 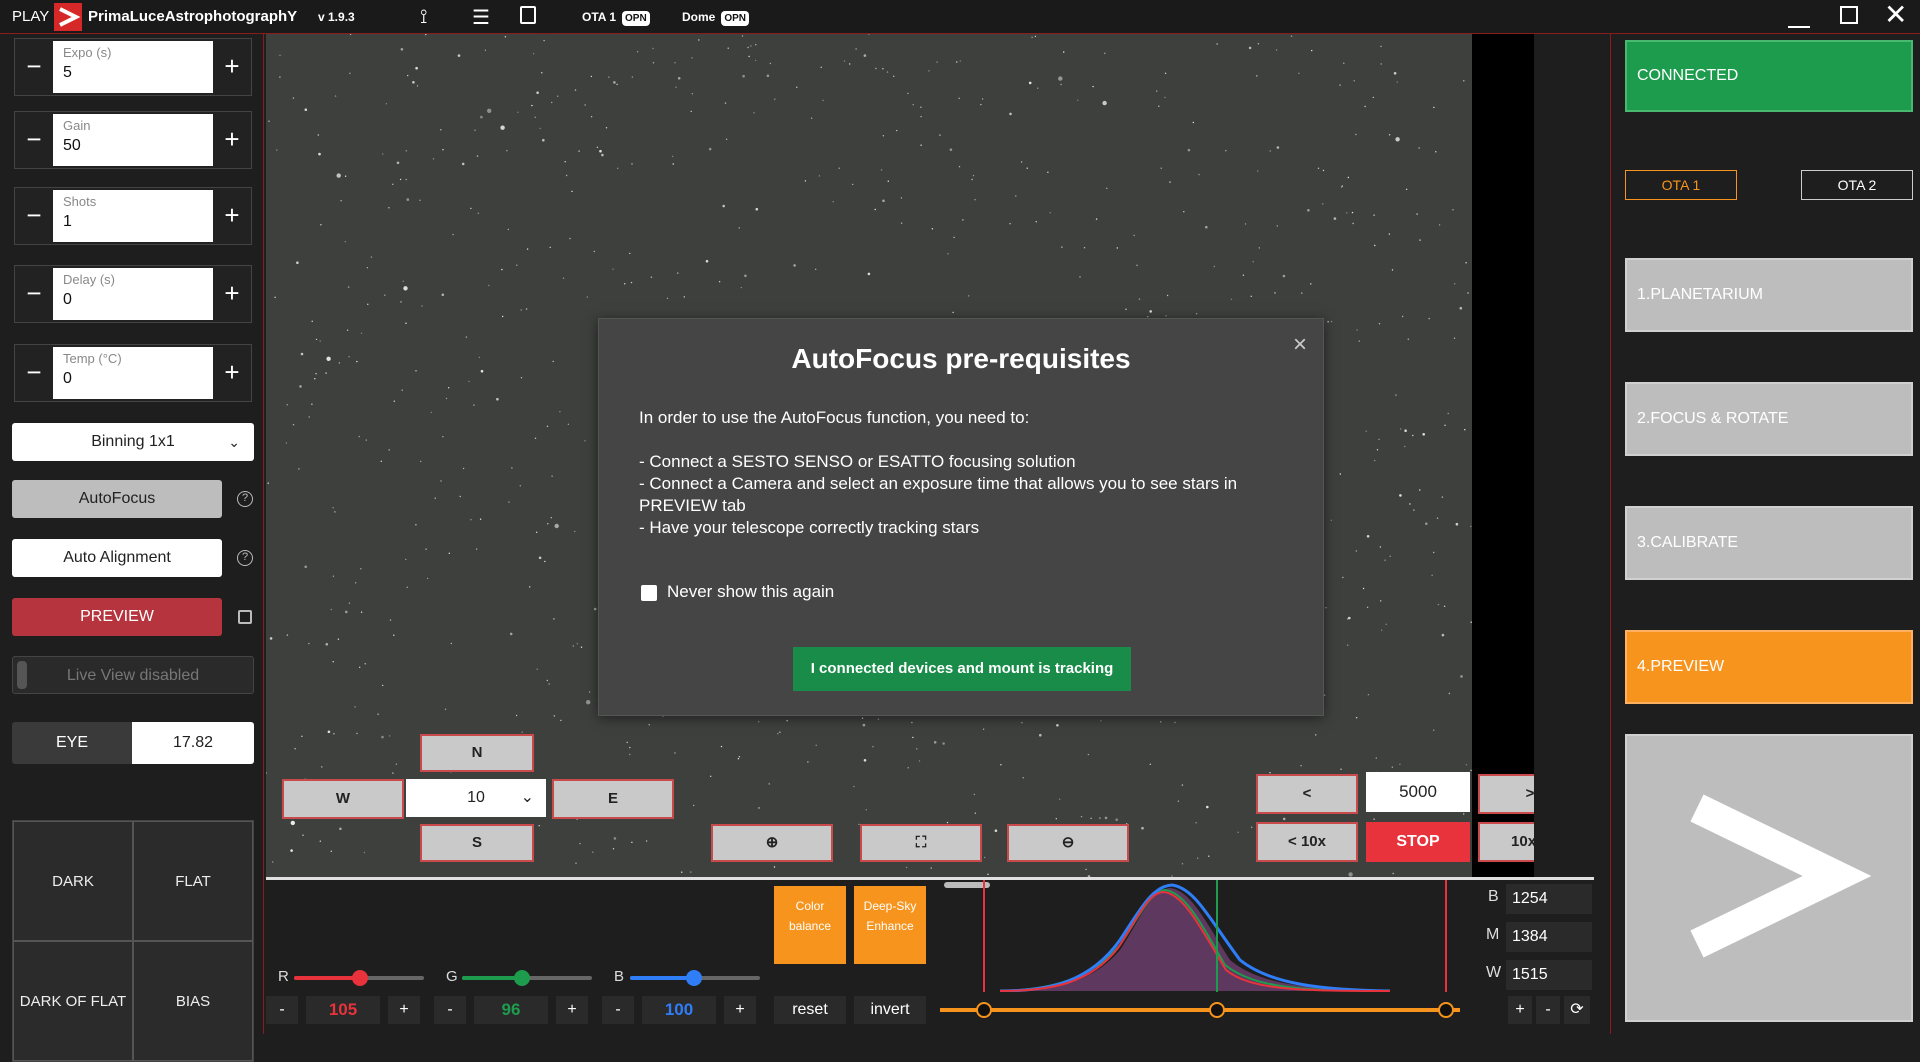 What do you see at coordinates (1577, 1010) in the screenshot?
I see `refresh-icon: ⟳` at bounding box center [1577, 1010].